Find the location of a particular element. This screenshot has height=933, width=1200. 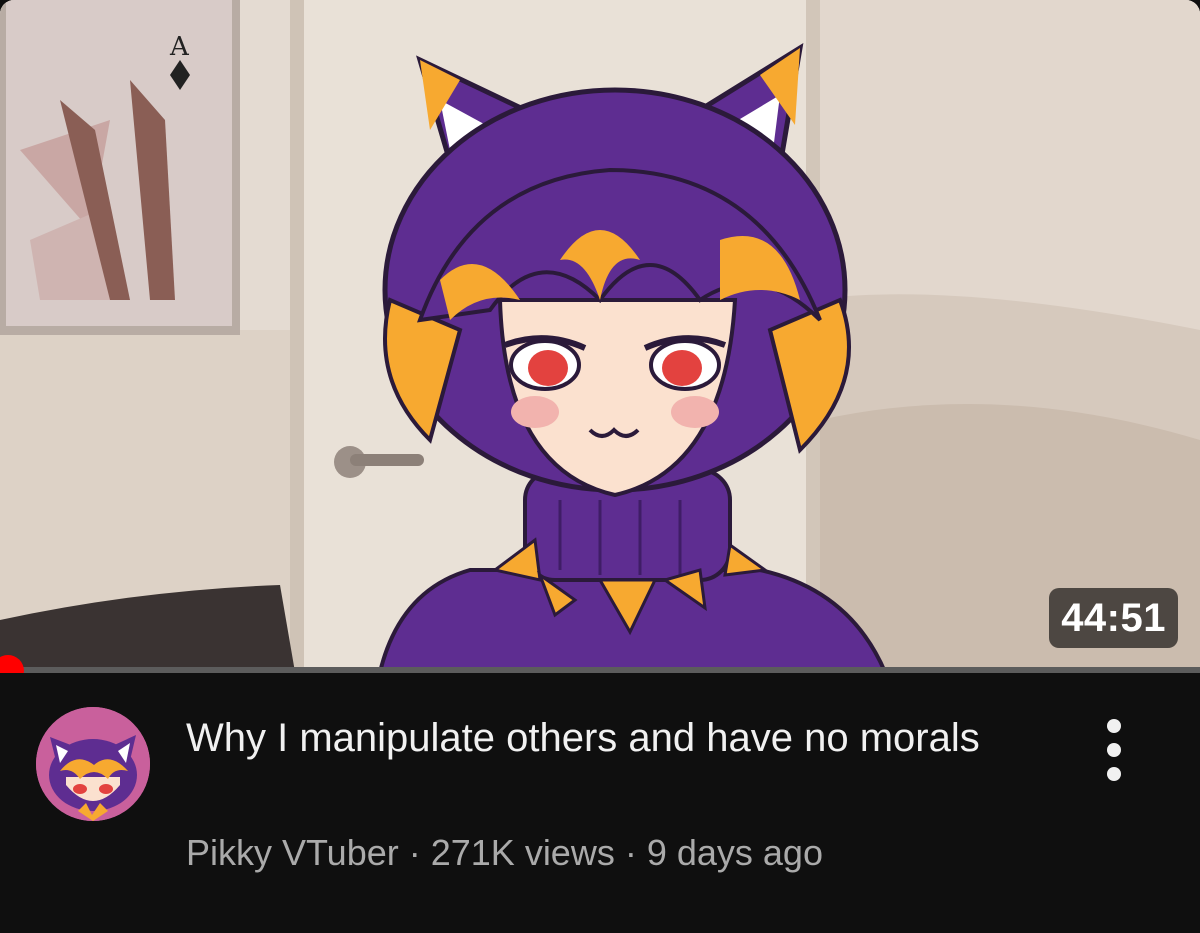

upload-age: 9 days ago is located at coordinates (734, 852).